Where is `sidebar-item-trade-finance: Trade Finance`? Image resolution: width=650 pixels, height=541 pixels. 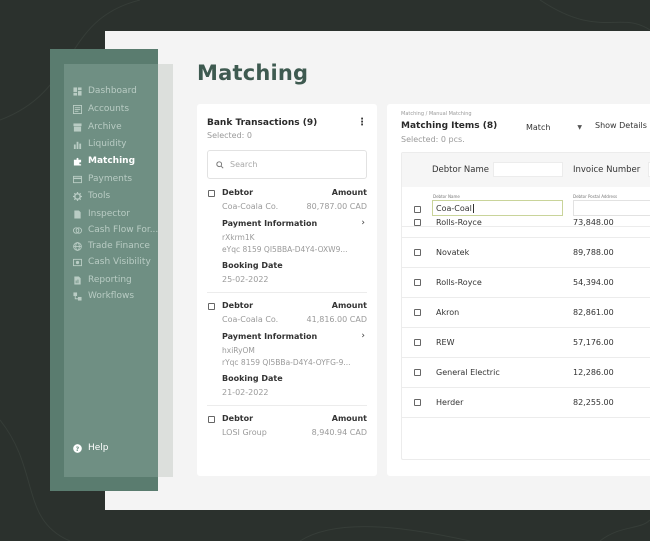 sidebar-item-trade-finance: Trade Finance is located at coordinates (111, 246).